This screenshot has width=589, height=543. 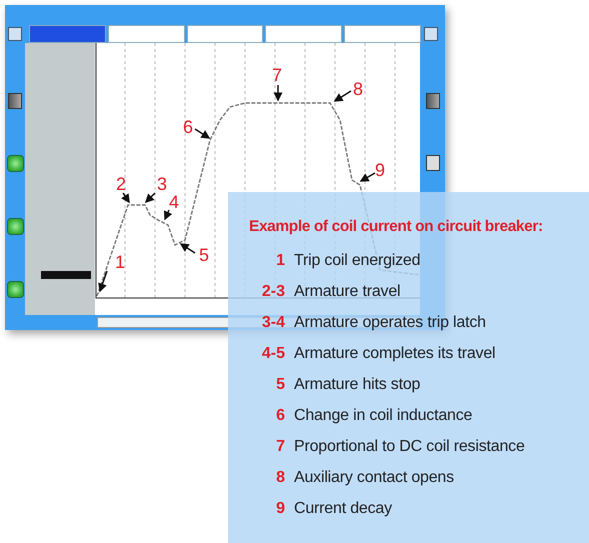 I want to click on callout-number: 5, so click(x=204, y=255).